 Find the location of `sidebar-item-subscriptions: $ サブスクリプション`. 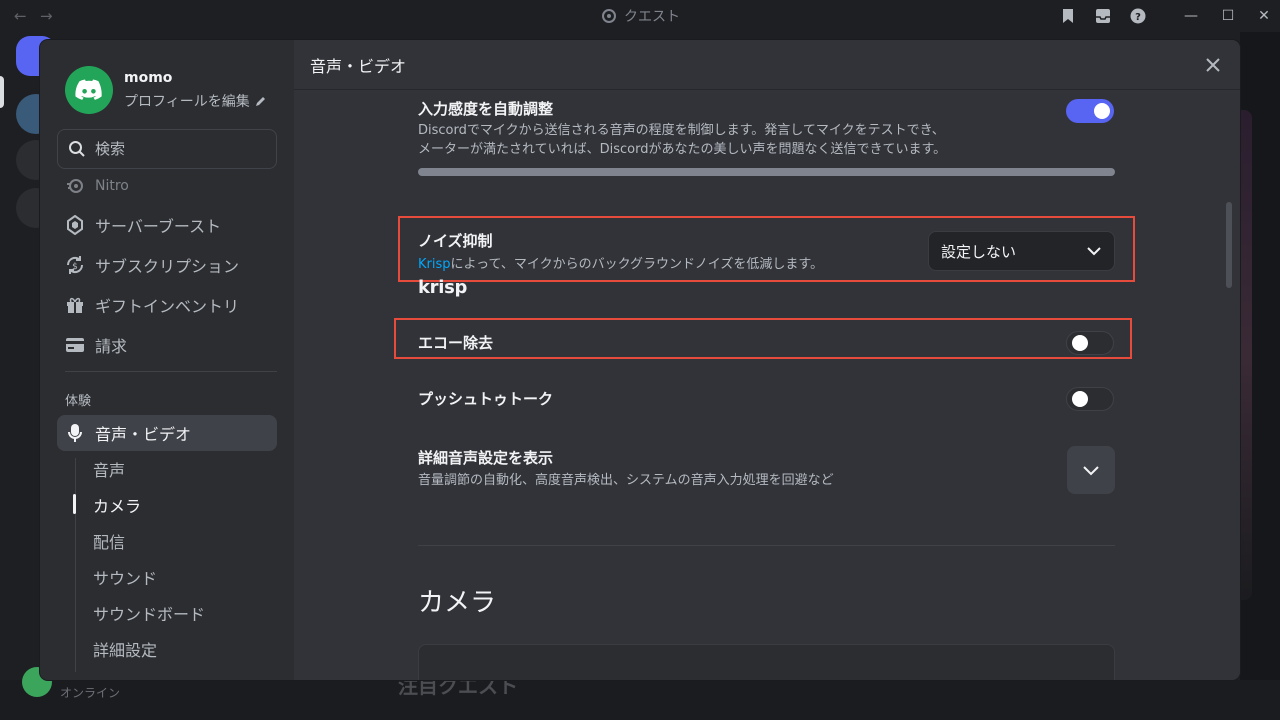

sidebar-item-subscriptions: $ サブスクリプション is located at coordinates (167, 265).